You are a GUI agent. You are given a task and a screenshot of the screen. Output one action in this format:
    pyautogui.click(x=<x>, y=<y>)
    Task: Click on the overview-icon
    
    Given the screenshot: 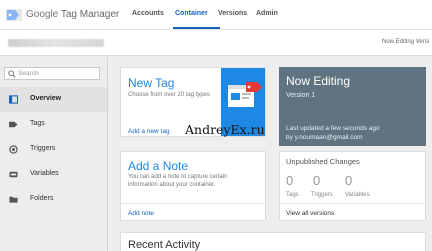 What is the action you would take?
    pyautogui.click(x=13, y=99)
    